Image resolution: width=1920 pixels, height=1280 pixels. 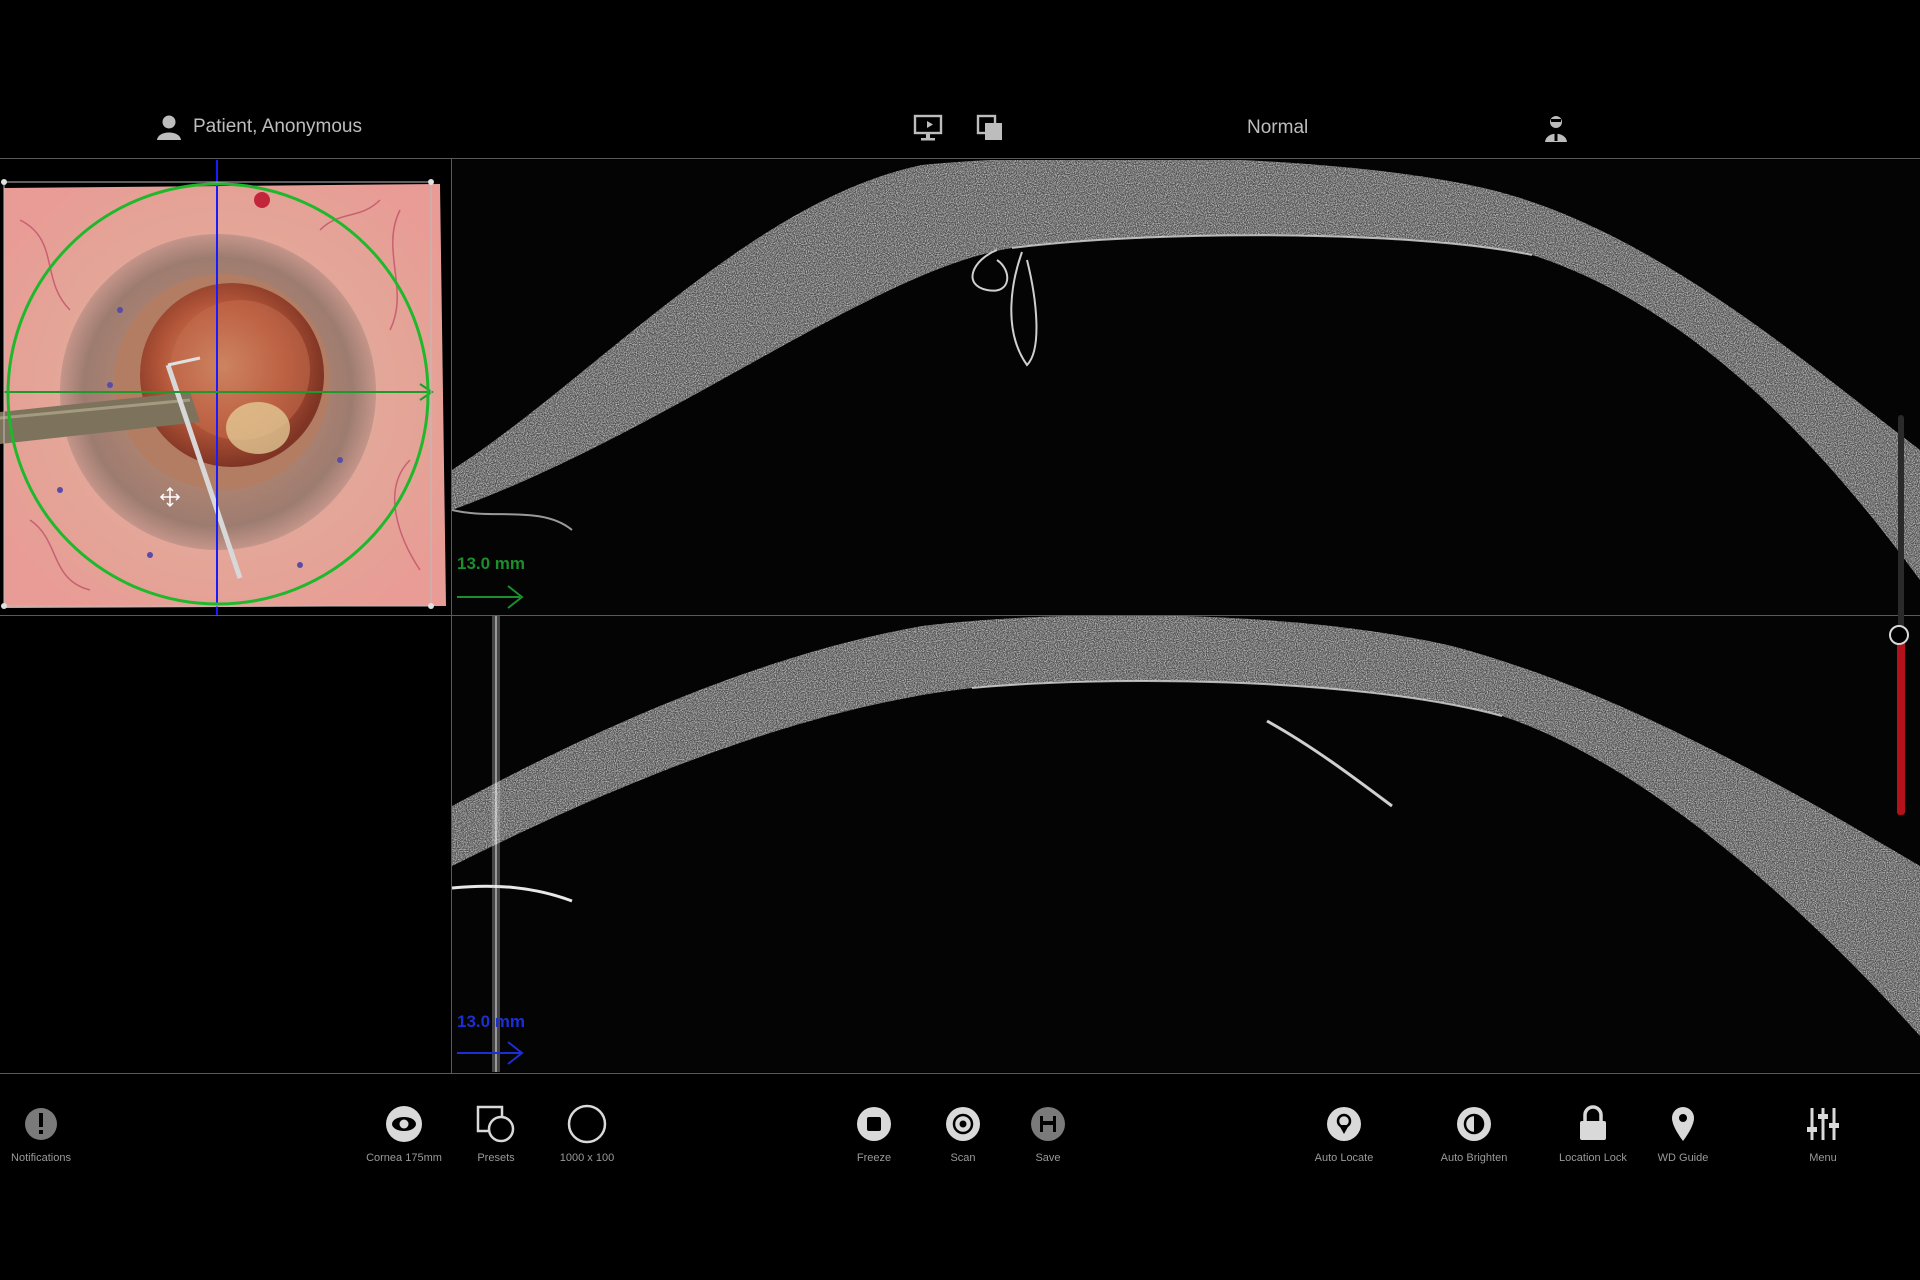 I want to click on save-button: Save, so click(x=1048, y=1133).